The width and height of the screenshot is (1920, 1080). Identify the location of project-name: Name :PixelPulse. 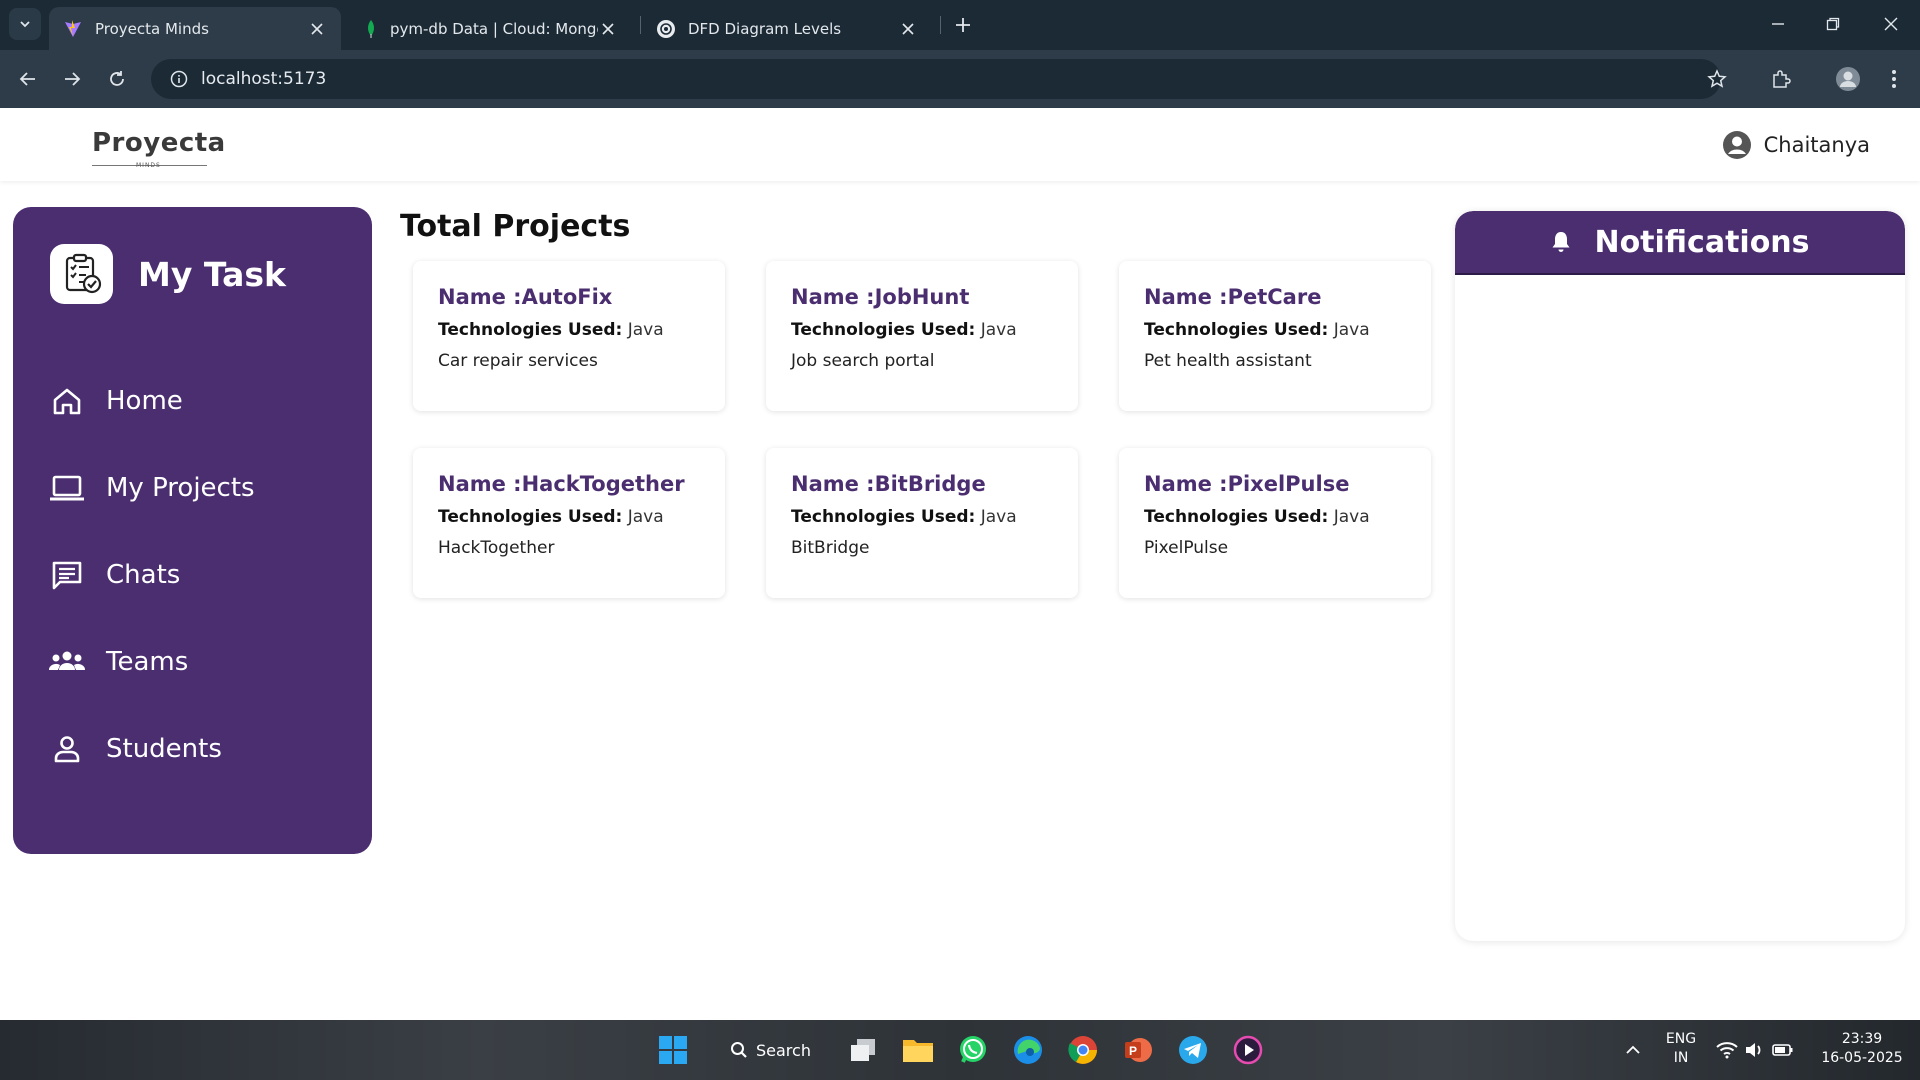
(1247, 484).